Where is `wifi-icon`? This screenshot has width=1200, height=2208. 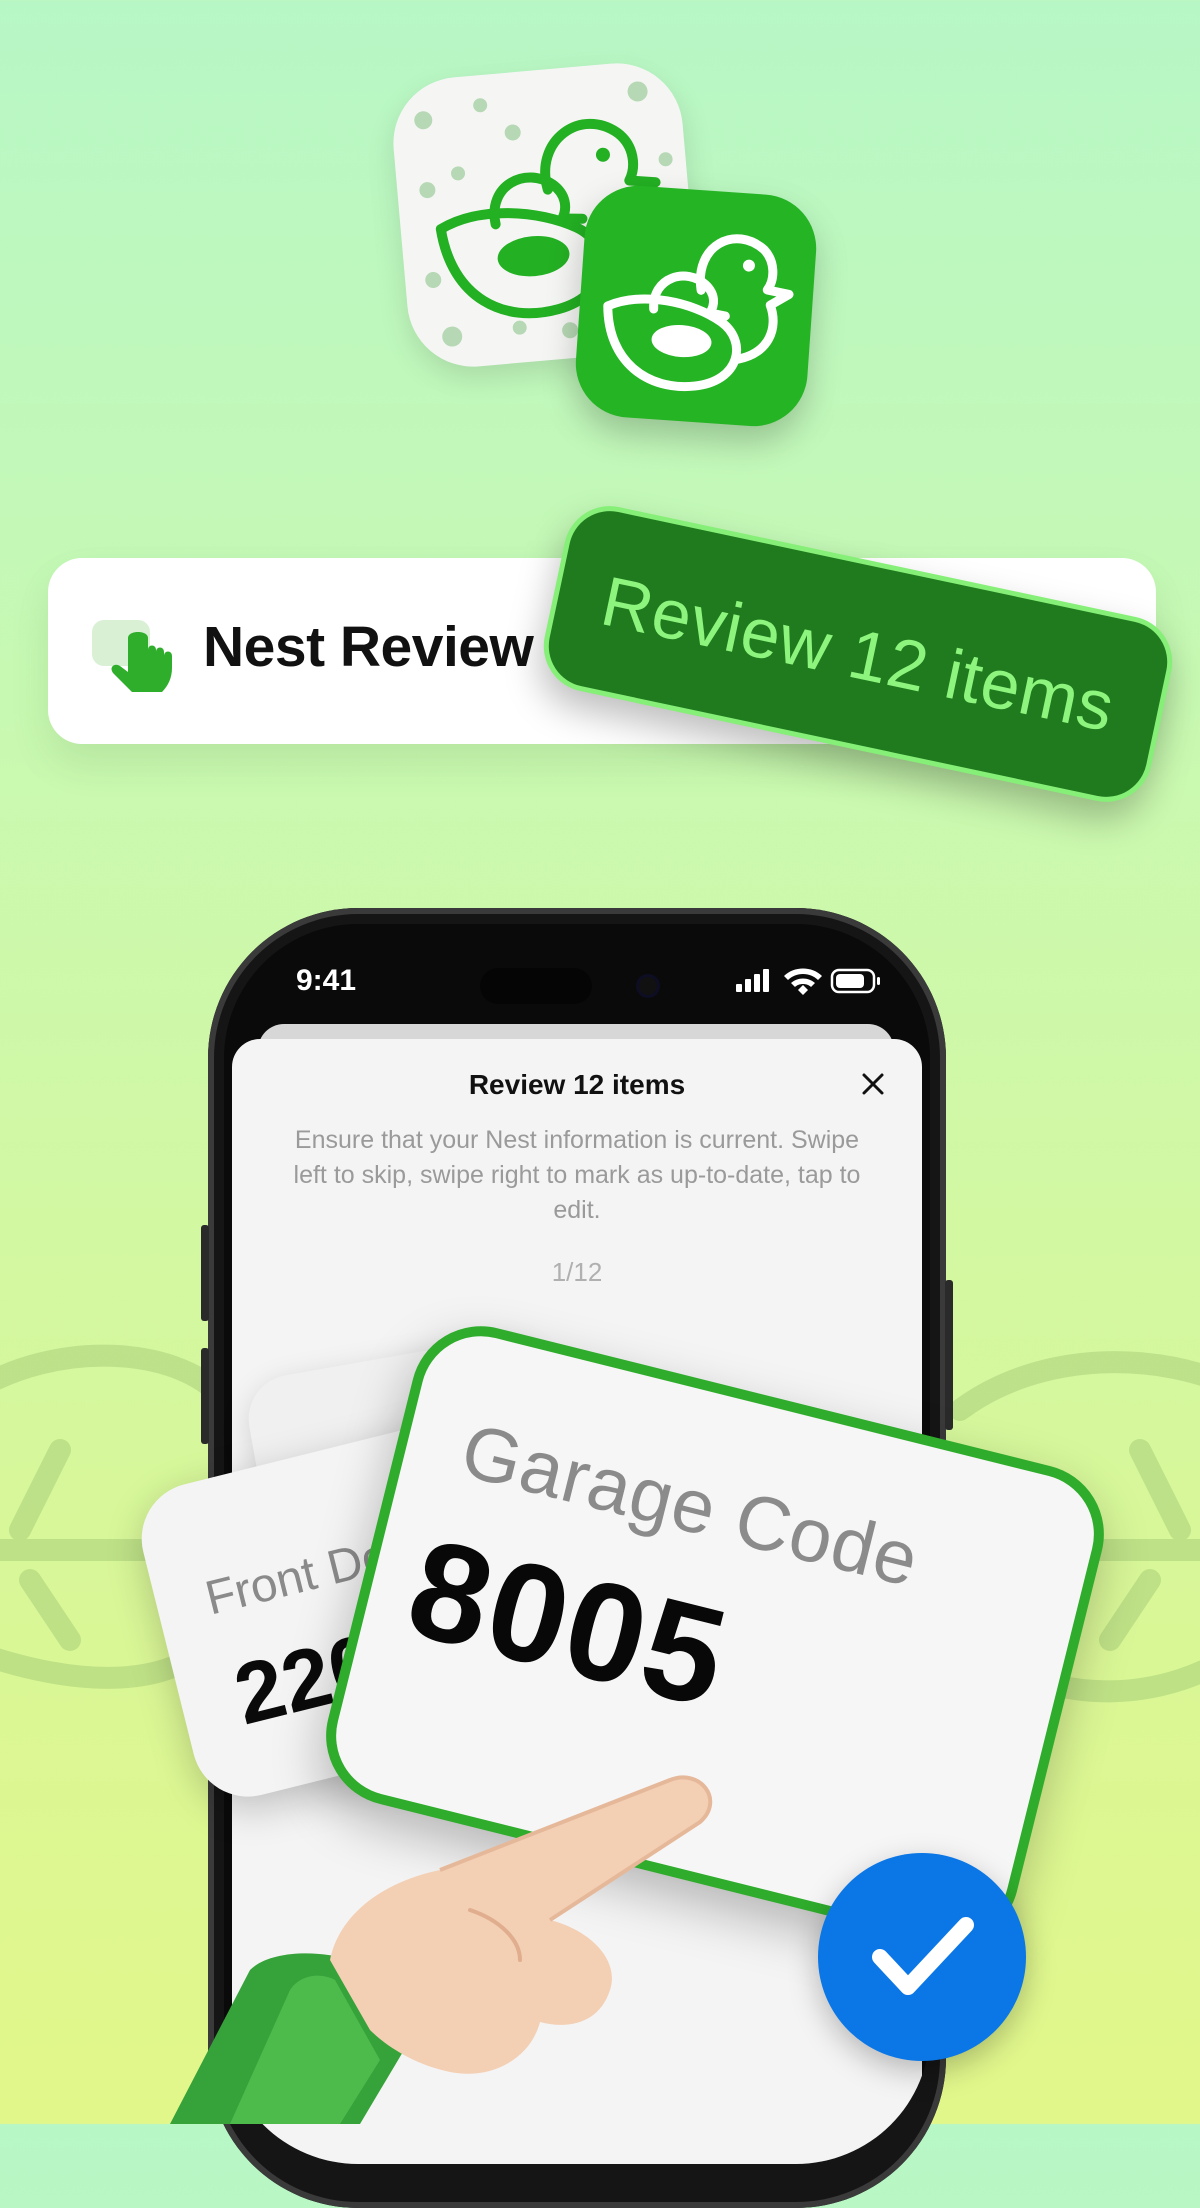
wifi-icon is located at coordinates (803, 981).